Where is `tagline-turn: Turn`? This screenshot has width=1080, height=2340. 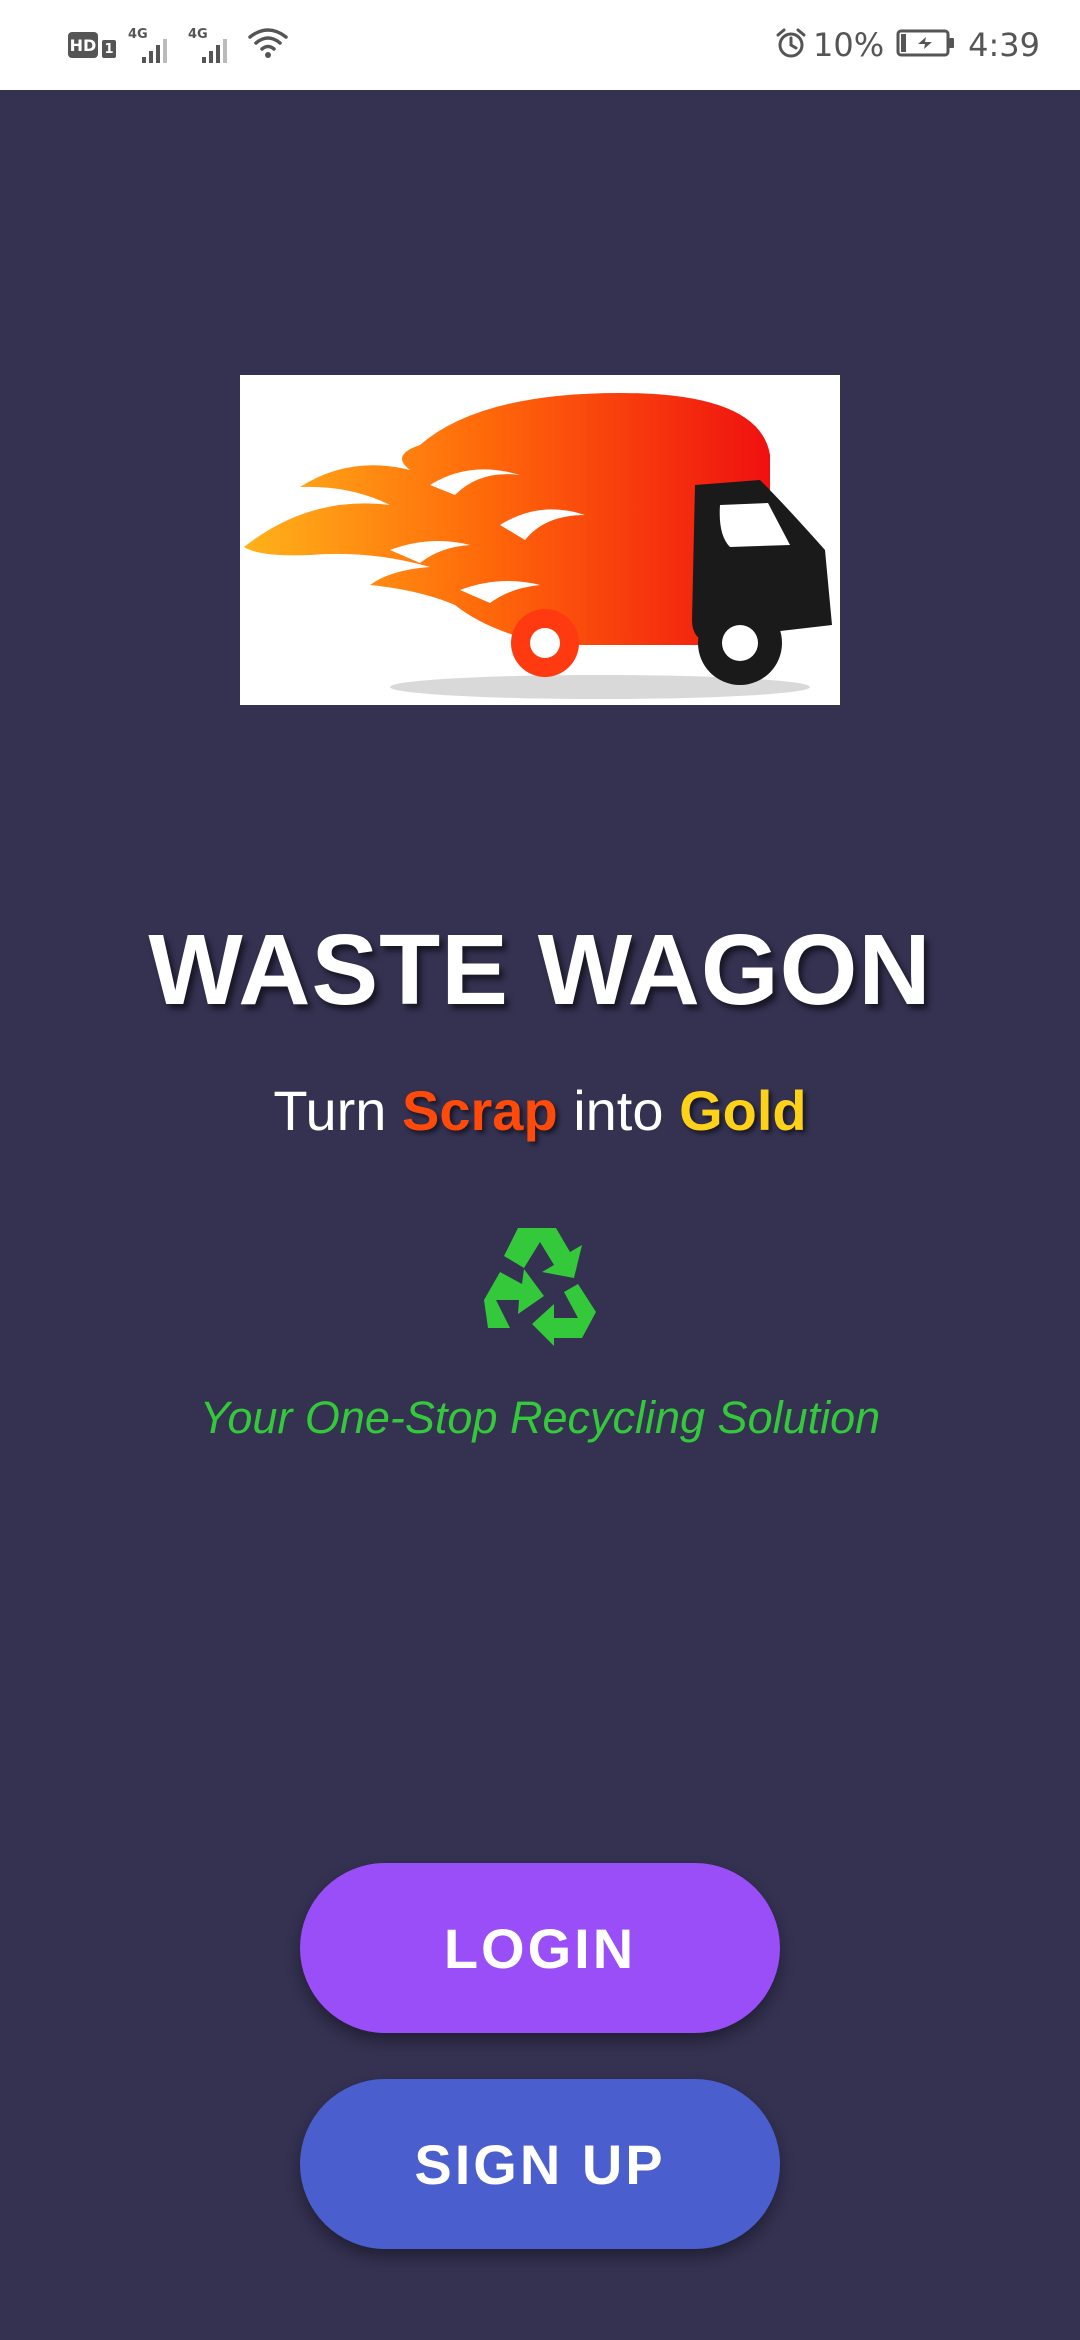
tagline-turn: Turn is located at coordinates (330, 1110).